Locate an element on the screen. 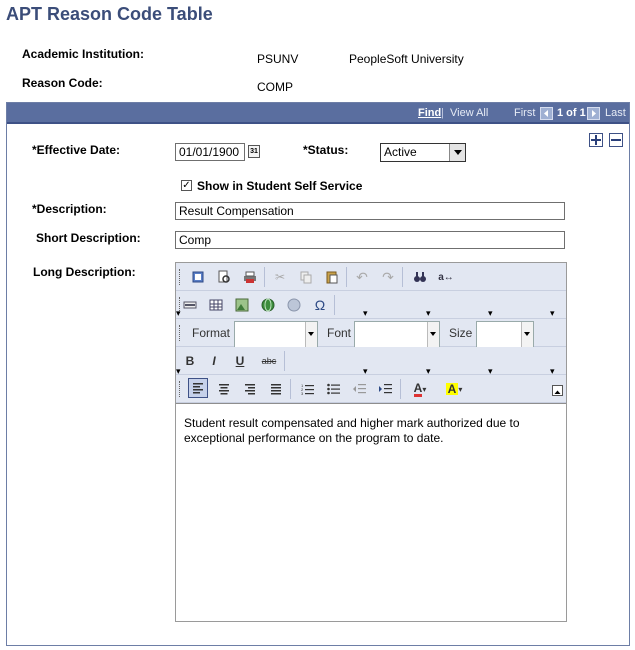  institution-label: Academic Institution: is located at coordinates (83, 54).